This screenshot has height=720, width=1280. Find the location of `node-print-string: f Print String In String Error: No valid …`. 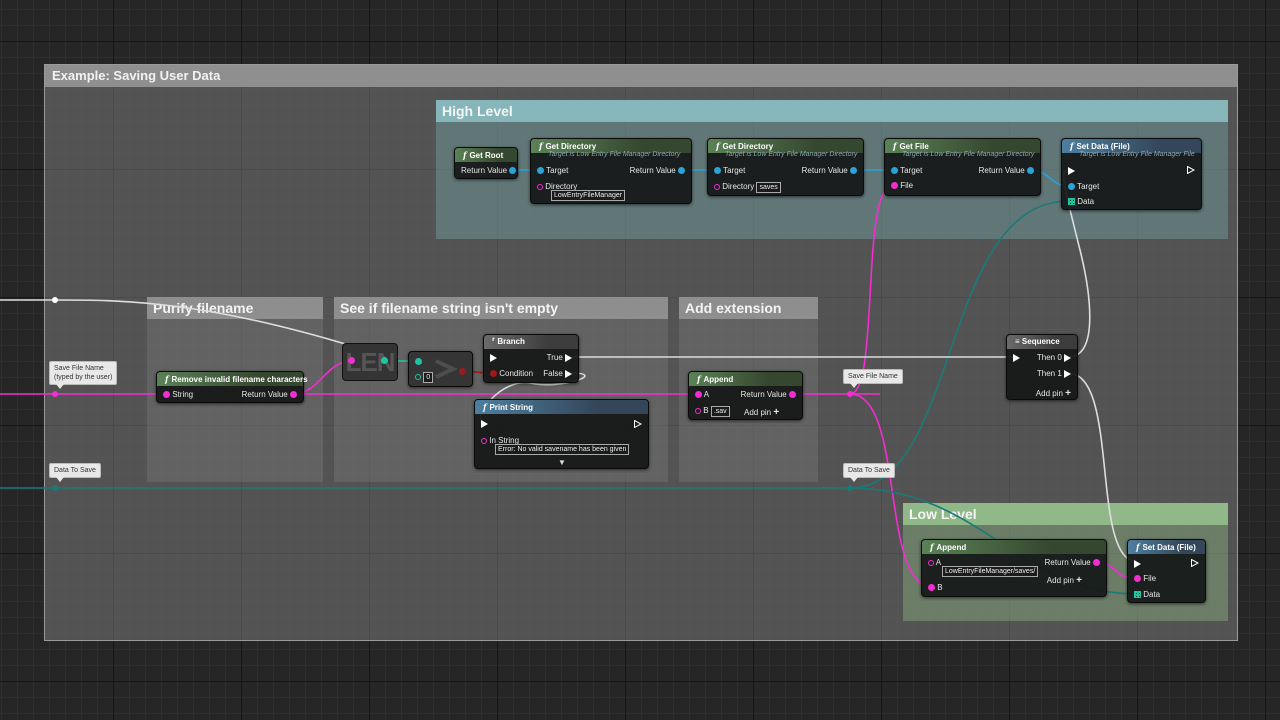

node-print-string: f Print String In String Error: No valid … is located at coordinates (561, 434).